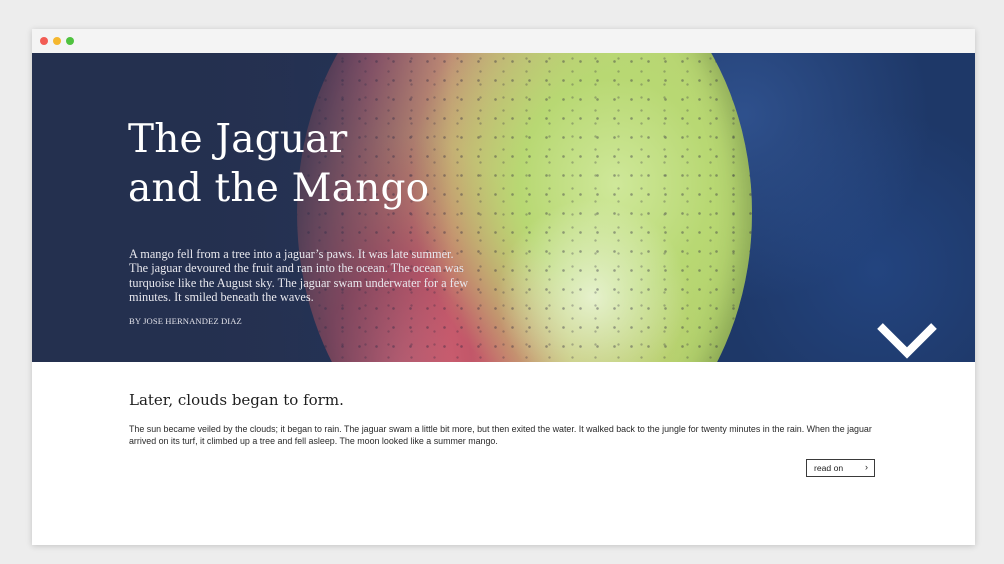 This screenshot has height=564, width=1004. I want to click on author-byline: BY JOSE HERNANDEZ DIAZ, so click(185, 321).